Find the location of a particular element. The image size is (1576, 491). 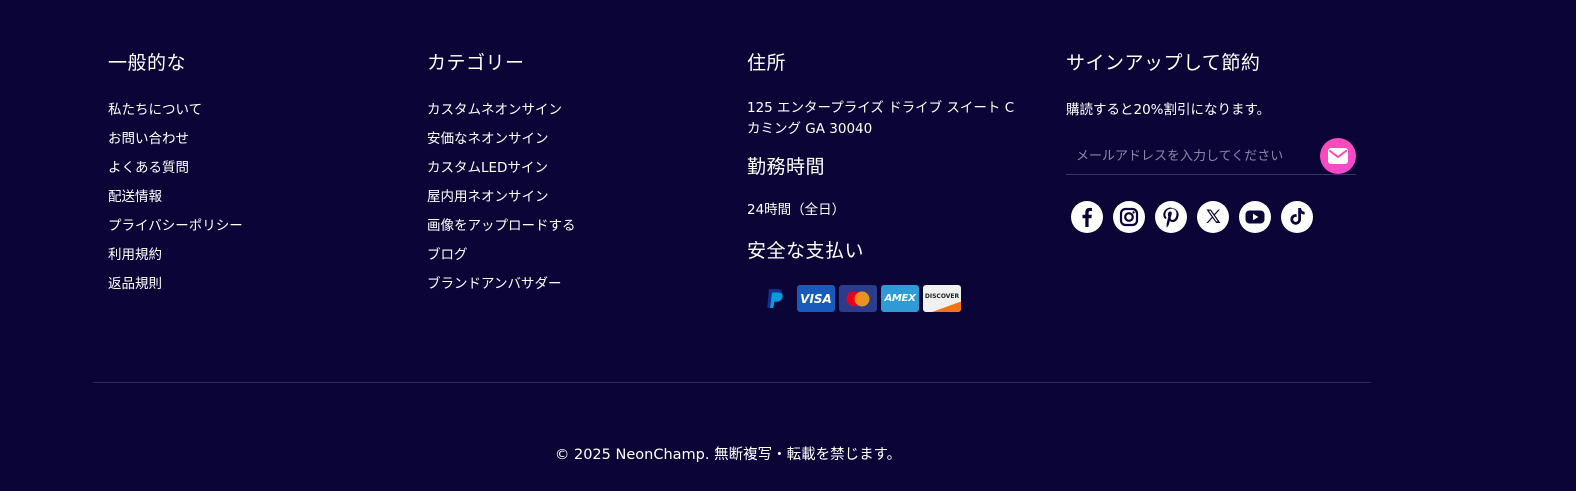

amex-label: AMEX is located at coordinates (900, 298).